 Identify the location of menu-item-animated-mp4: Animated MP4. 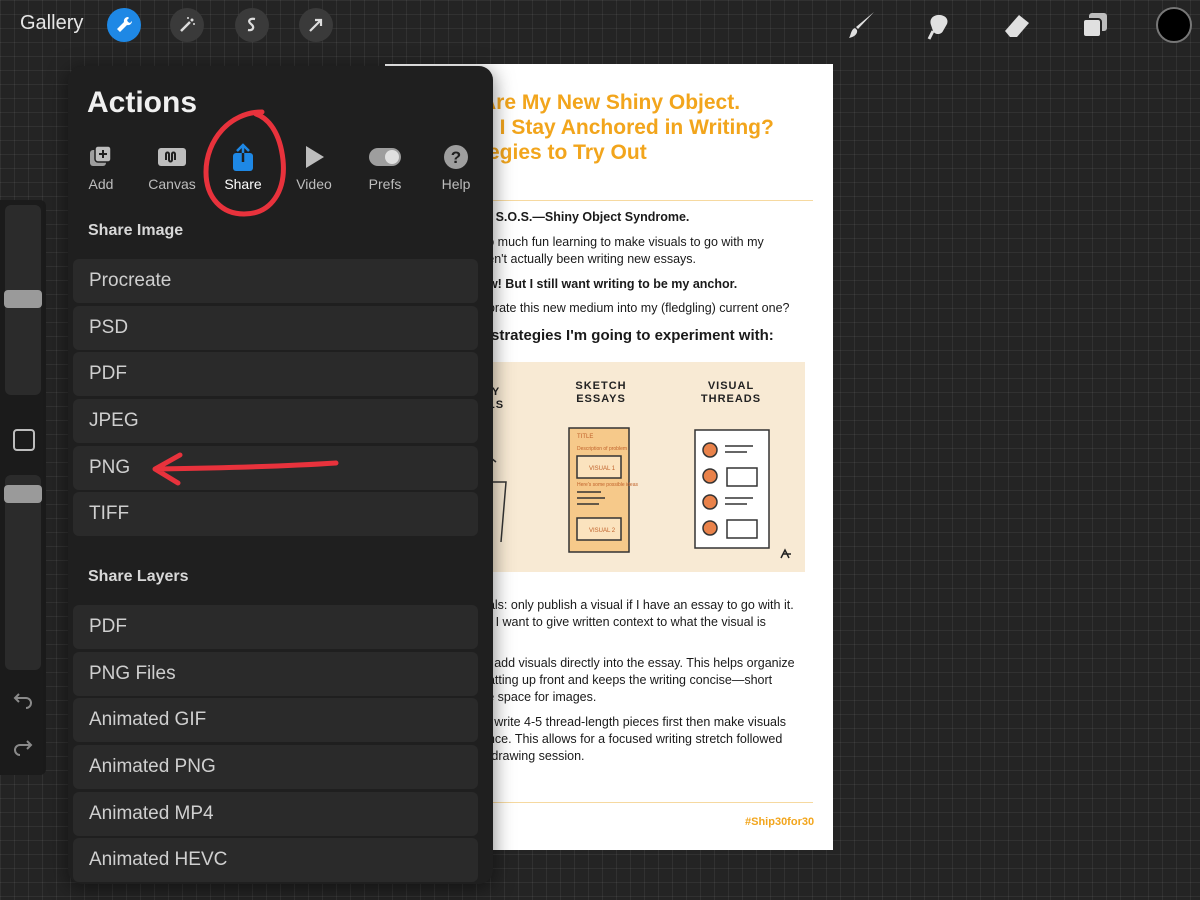
(275, 814).